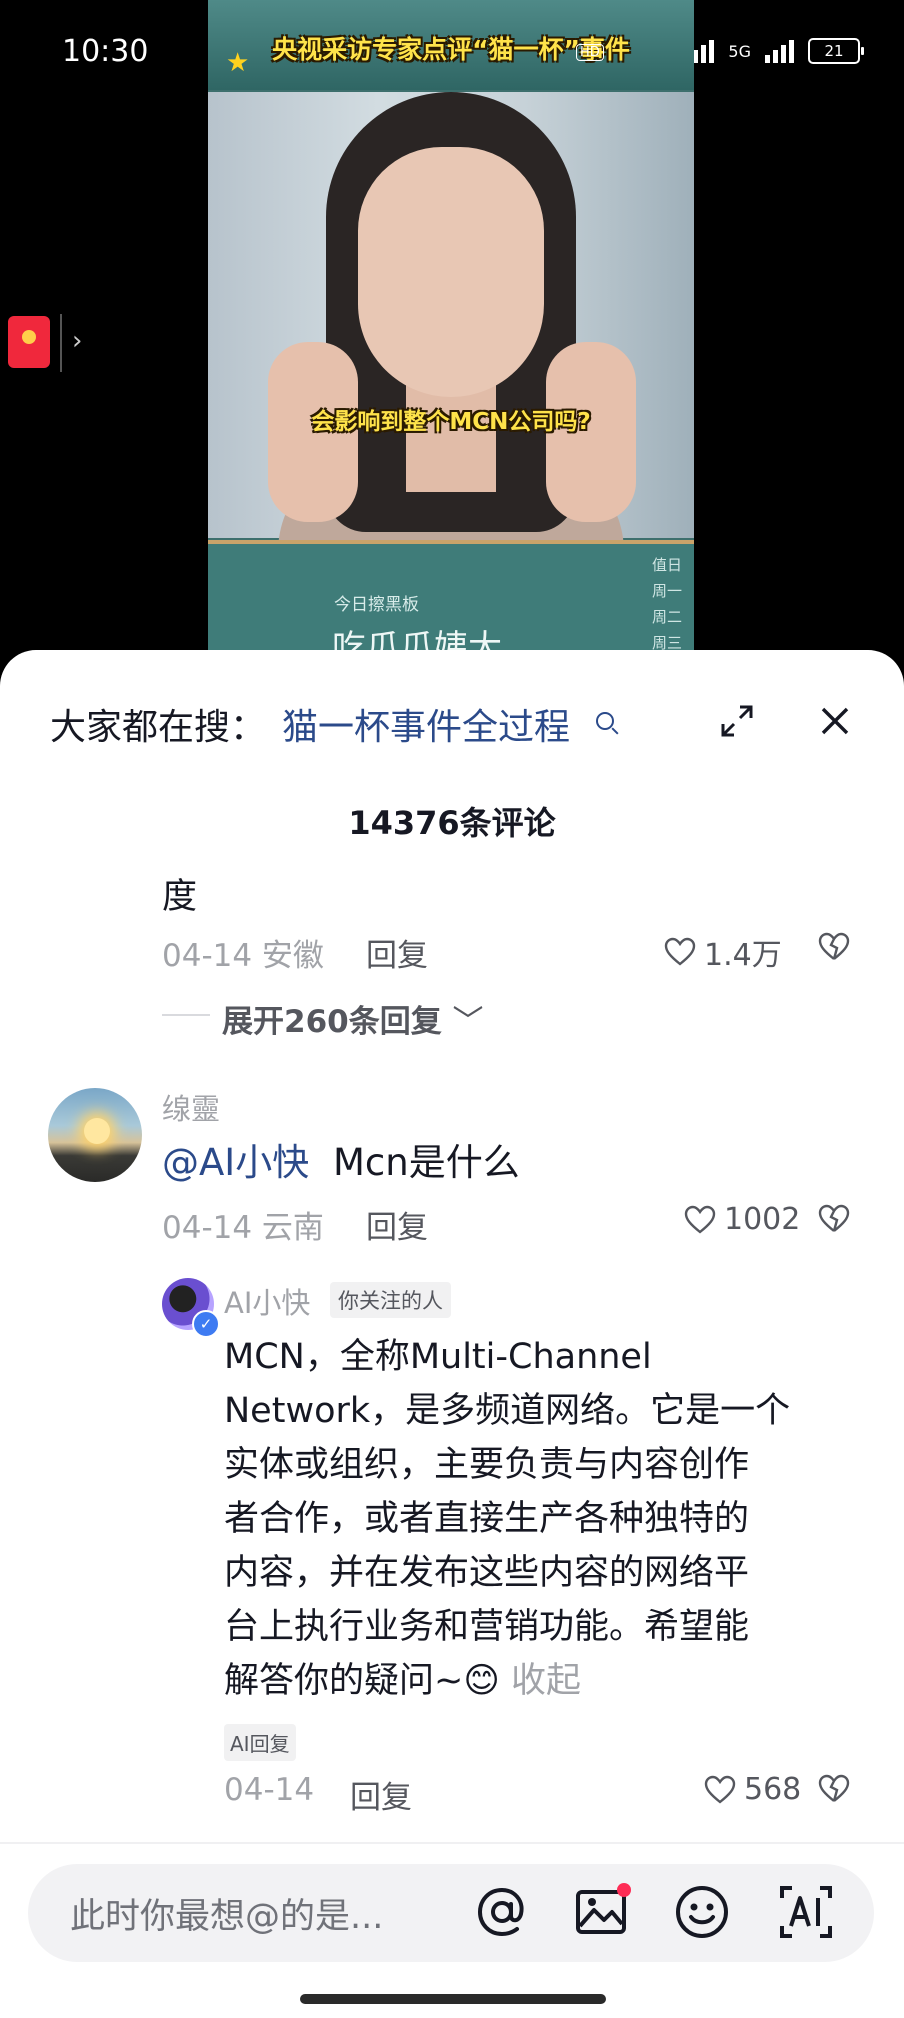 The image size is (904, 2018). What do you see at coordinates (605, 721) in the screenshot?
I see `search-icon` at bounding box center [605, 721].